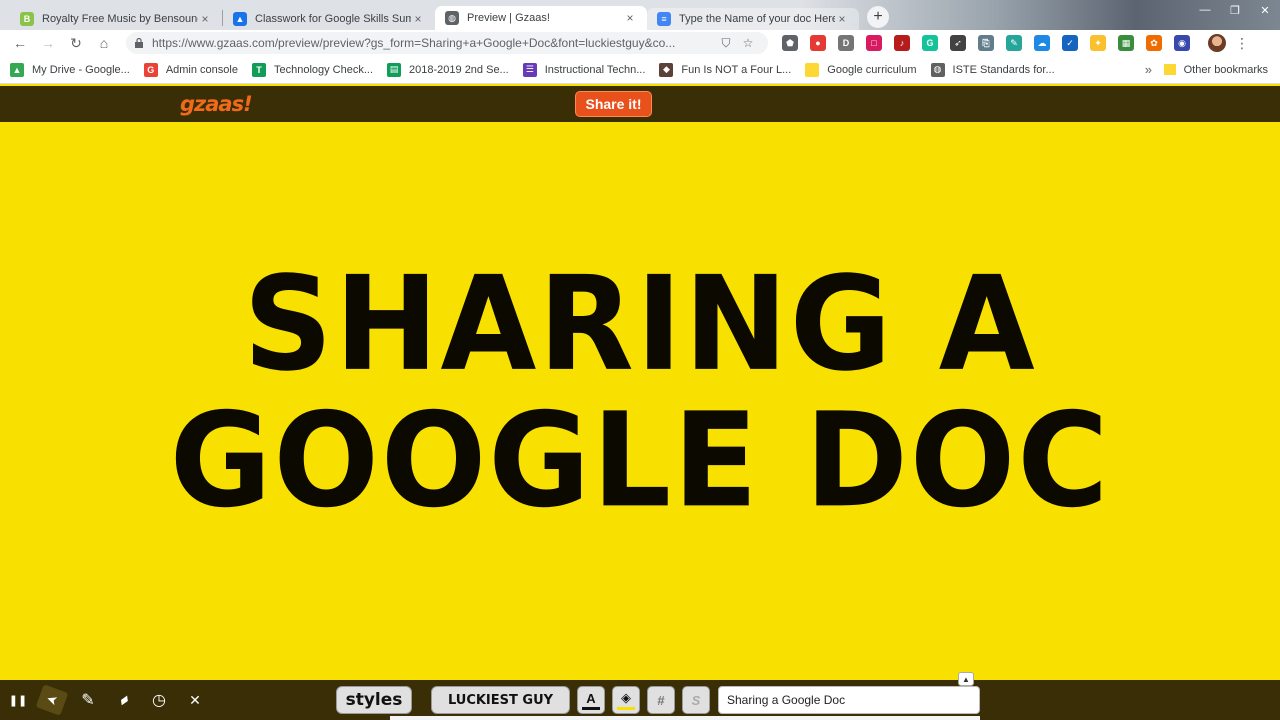 The width and height of the screenshot is (1280, 720). Describe the element at coordinates (958, 43) in the screenshot. I see `rocket-icon: ➶` at that location.